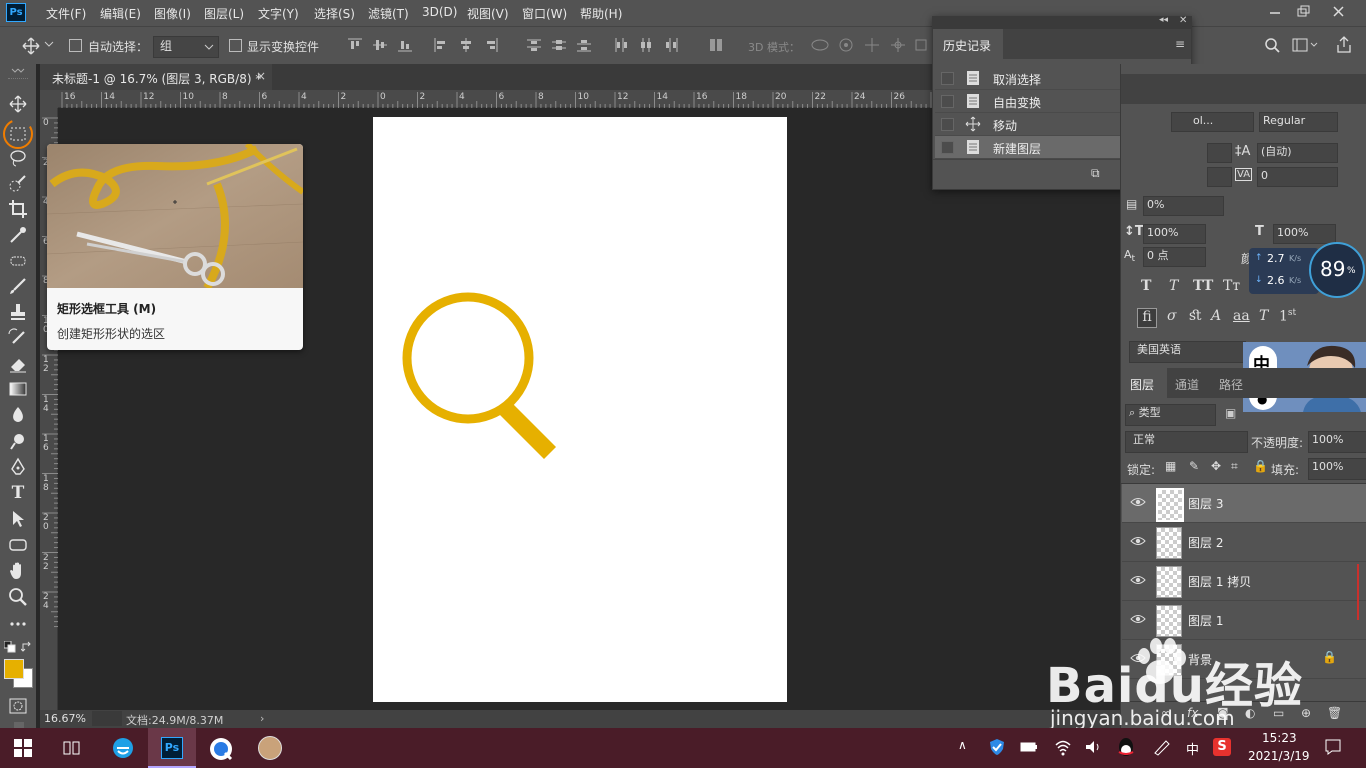 The height and width of the screenshot is (768, 1366). Describe the element at coordinates (1170, 415) in the screenshot. I see `layer-filter-dropdown: ⌕ 类型` at that location.